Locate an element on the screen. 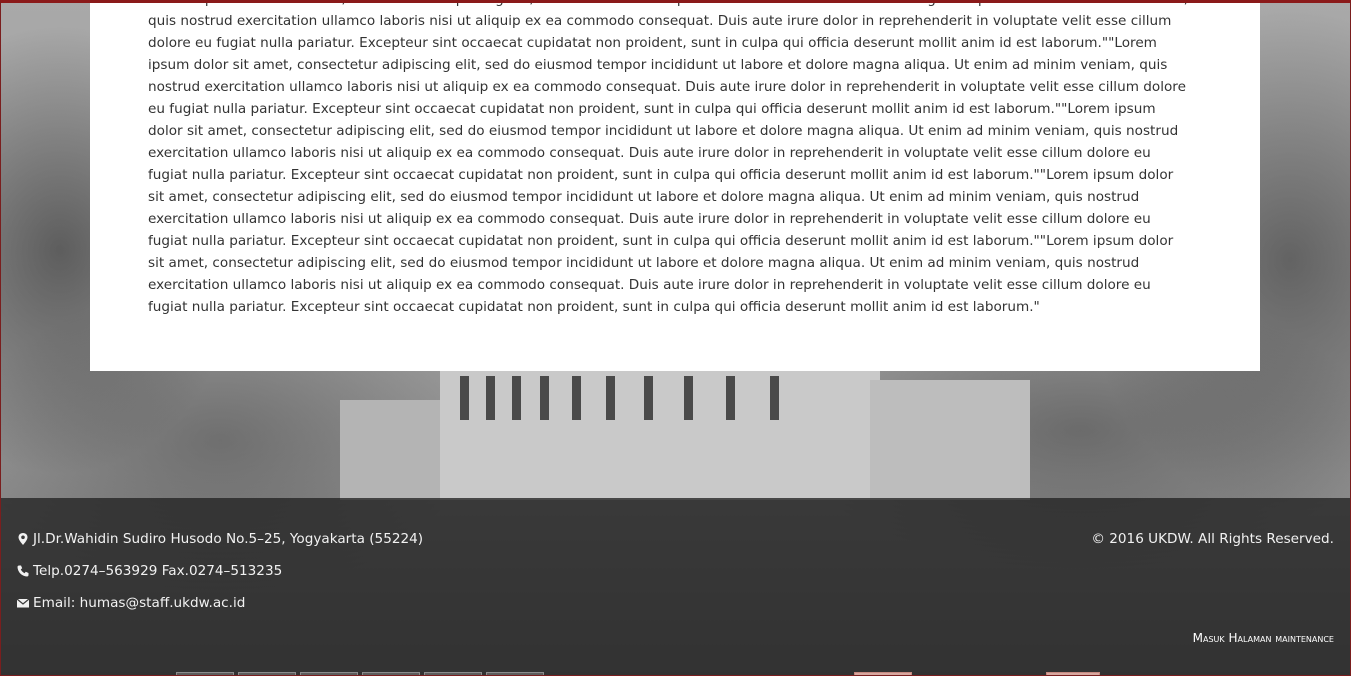 This screenshot has width=1351, height=676. footer-email-text: Email: humas@staff.ukdw.ac.id is located at coordinates (139, 603).